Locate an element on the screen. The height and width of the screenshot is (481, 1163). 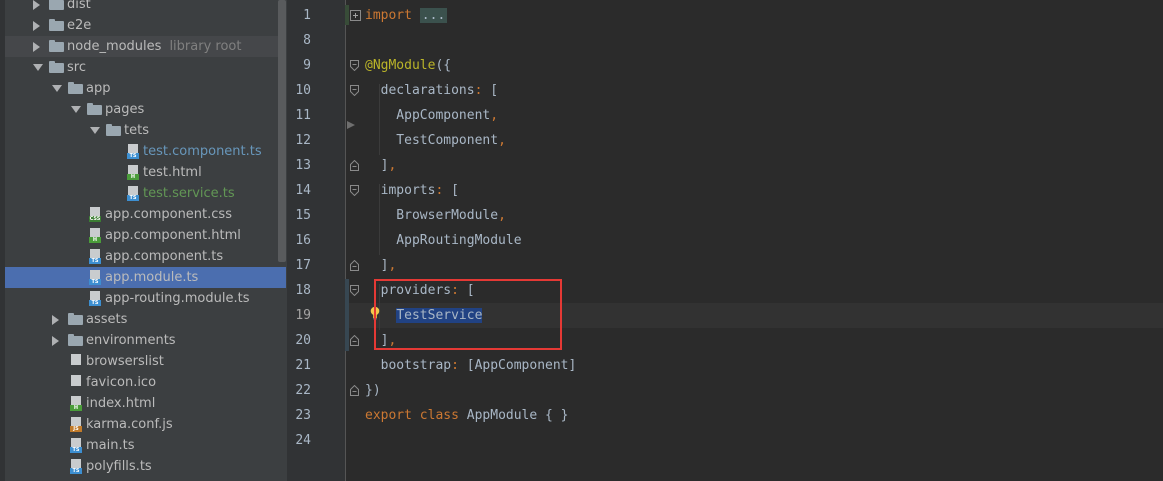
code-line: TestService is located at coordinates (424, 316).